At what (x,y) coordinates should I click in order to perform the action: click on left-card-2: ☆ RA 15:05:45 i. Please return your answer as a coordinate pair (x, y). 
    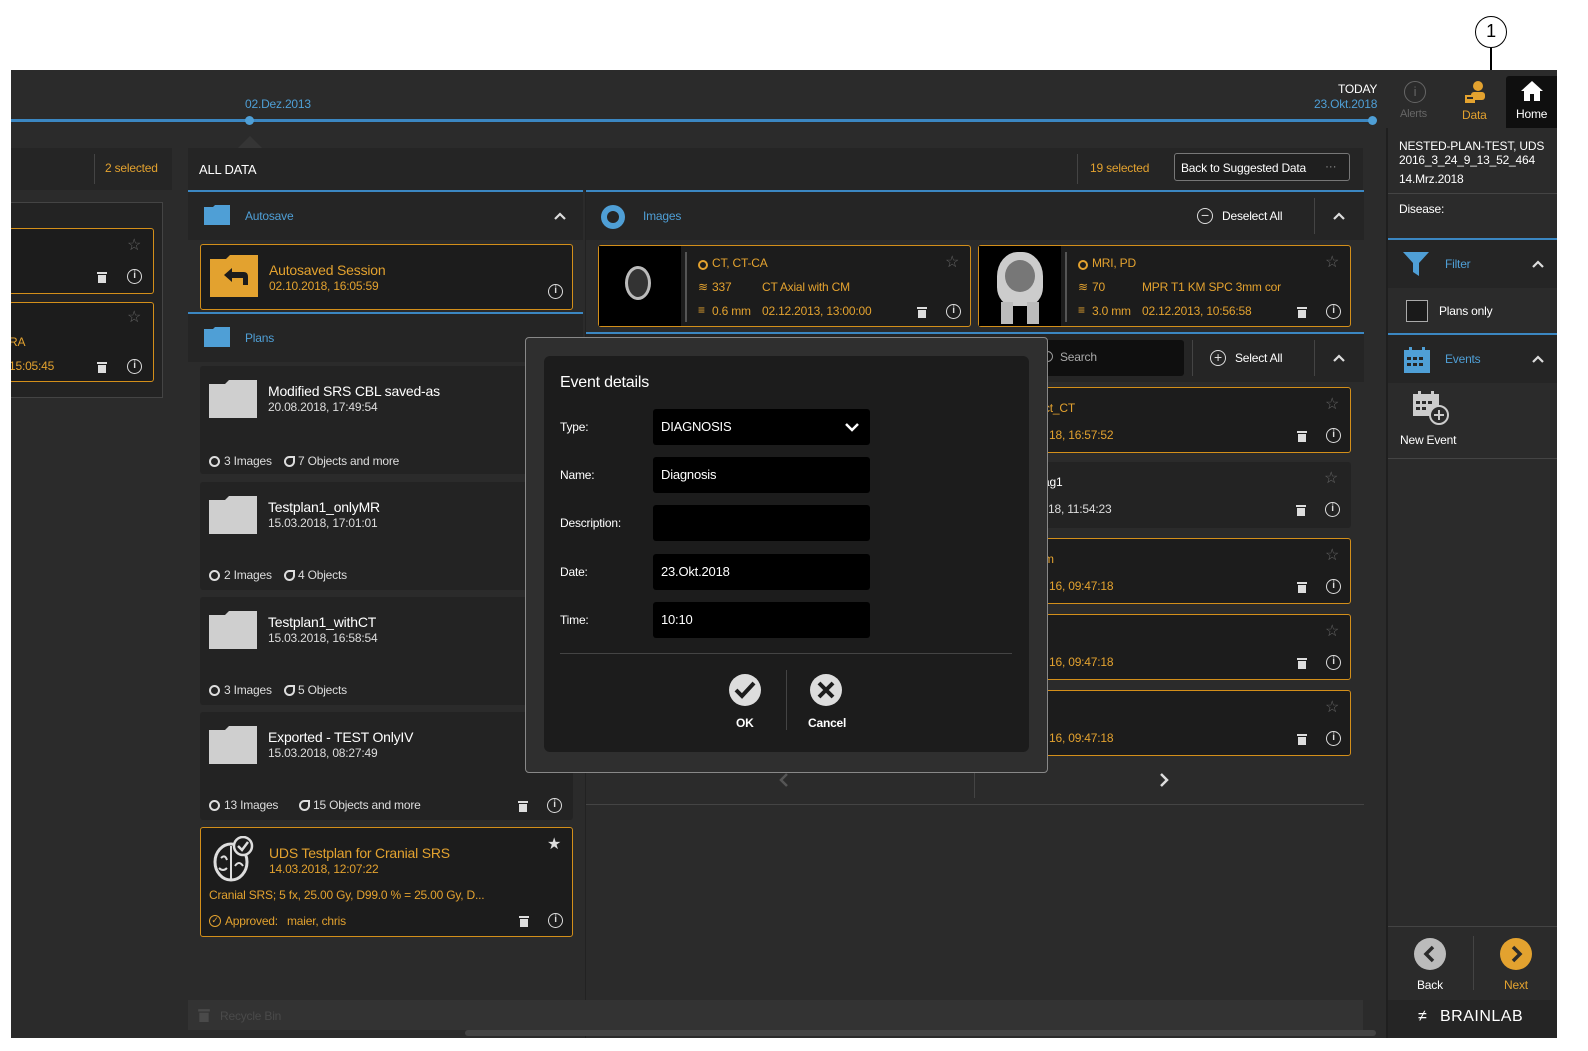
    Looking at the image, I should click on (82, 342).